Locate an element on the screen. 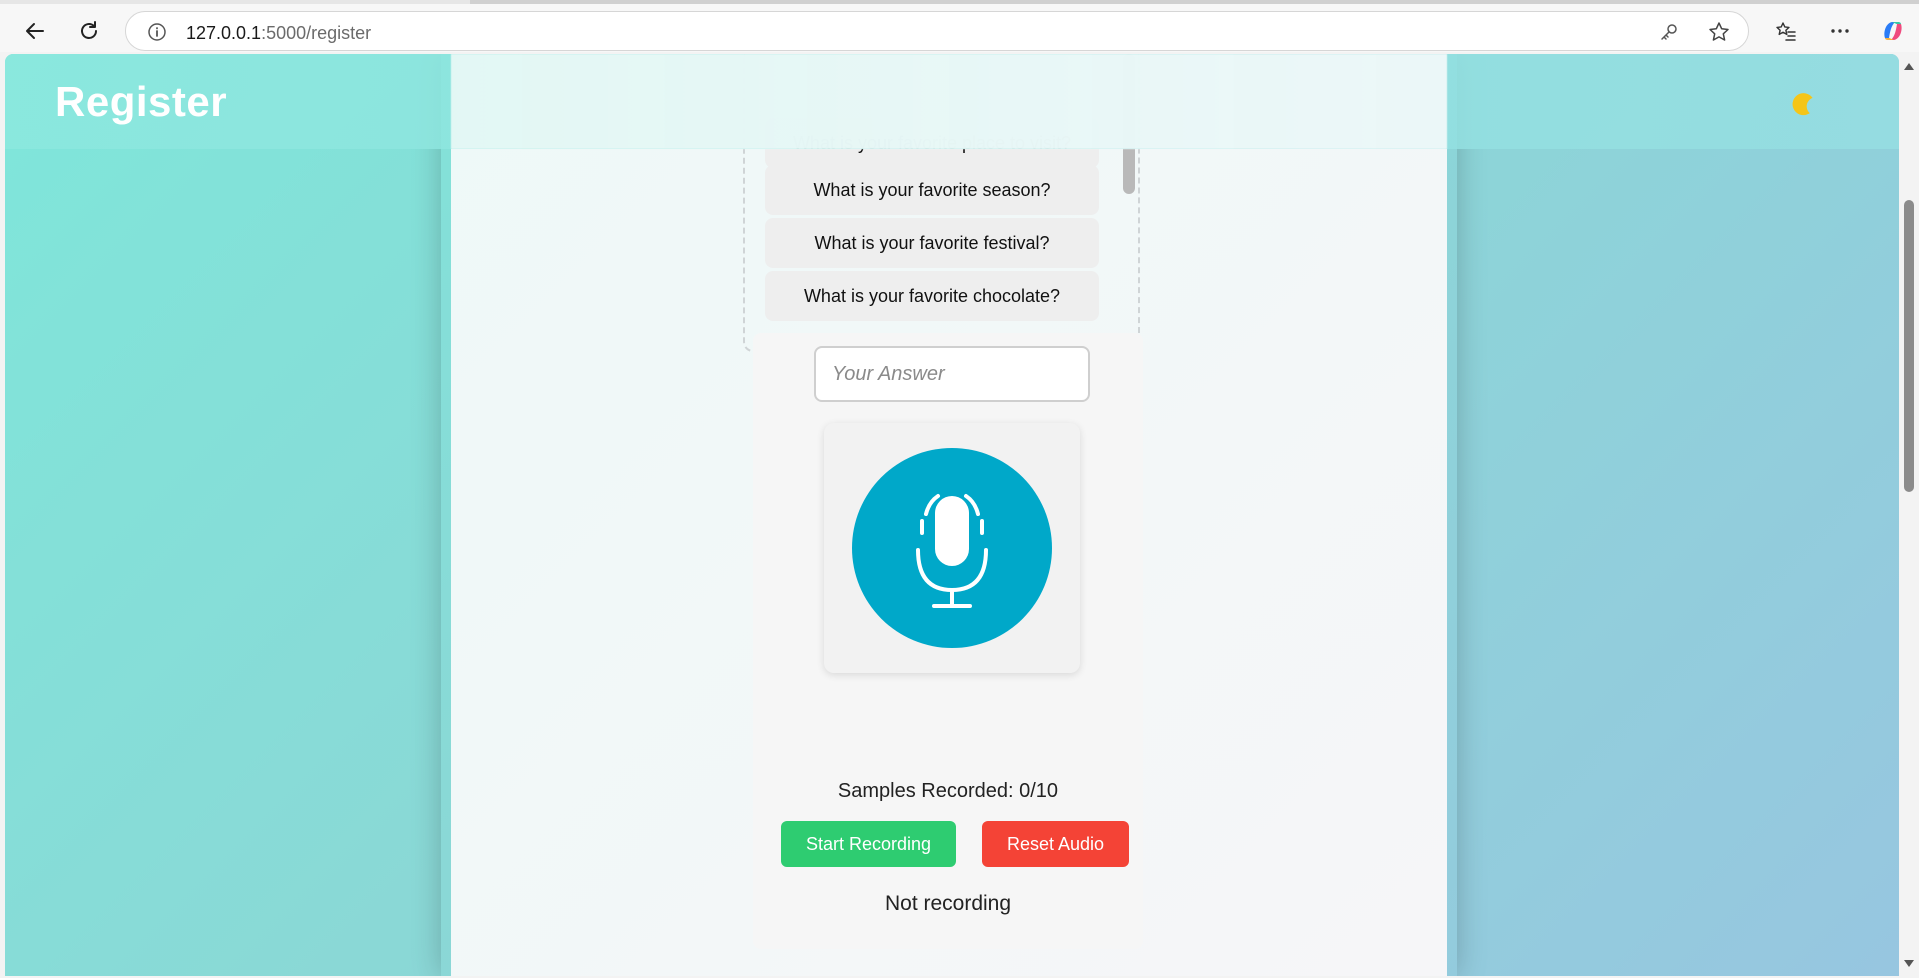 The image size is (1919, 978). question-item: What is your favorite season? is located at coordinates (932, 190).